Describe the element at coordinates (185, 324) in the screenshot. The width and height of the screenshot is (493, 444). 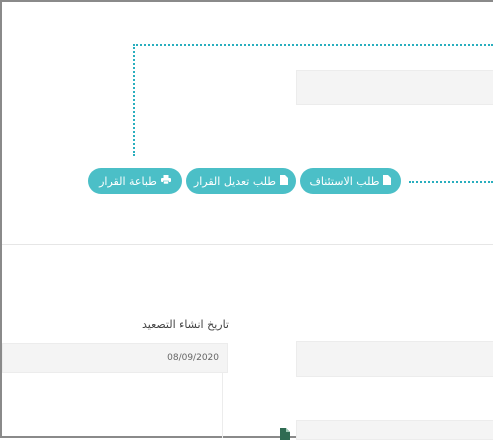
I see `escalation-date-label: تاريخ انشاء التصعيد` at that location.